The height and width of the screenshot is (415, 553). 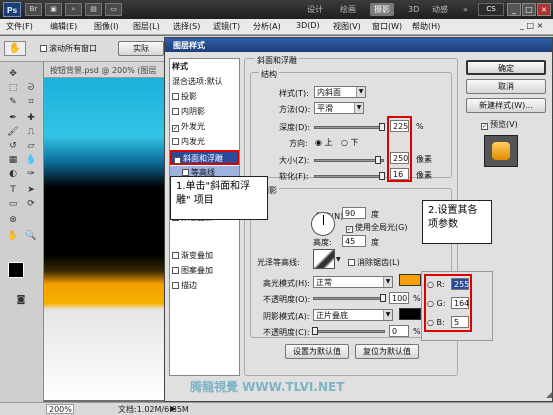 I want to click on style-item-inner-shadow: 内阴影, so click(x=204, y=111).